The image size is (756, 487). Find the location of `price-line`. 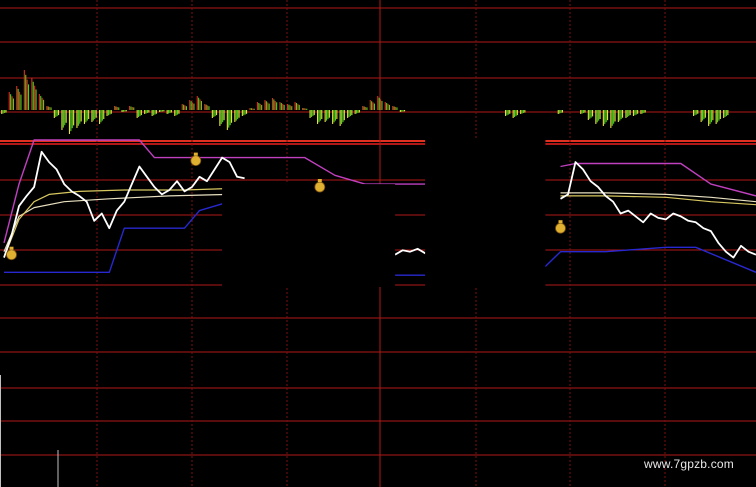

price-line is located at coordinates (124, 204).